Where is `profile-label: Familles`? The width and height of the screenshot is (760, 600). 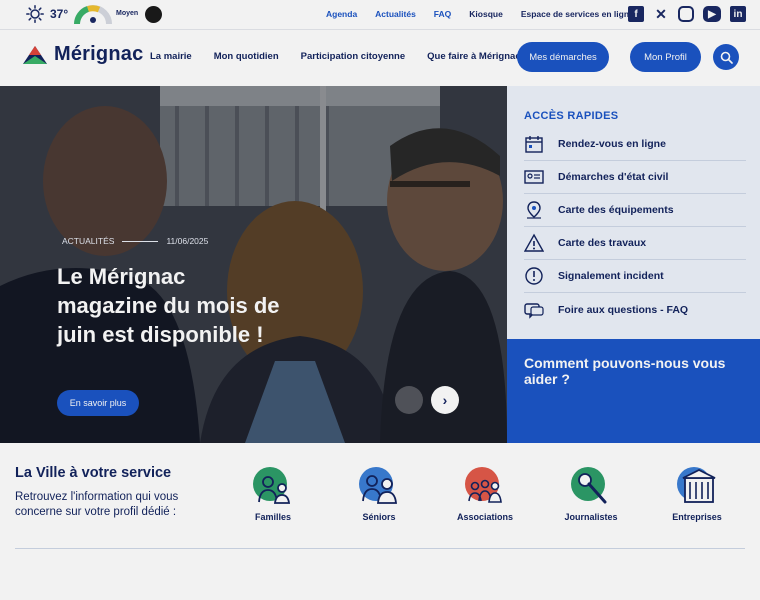 profile-label: Familles is located at coordinates (273, 517).